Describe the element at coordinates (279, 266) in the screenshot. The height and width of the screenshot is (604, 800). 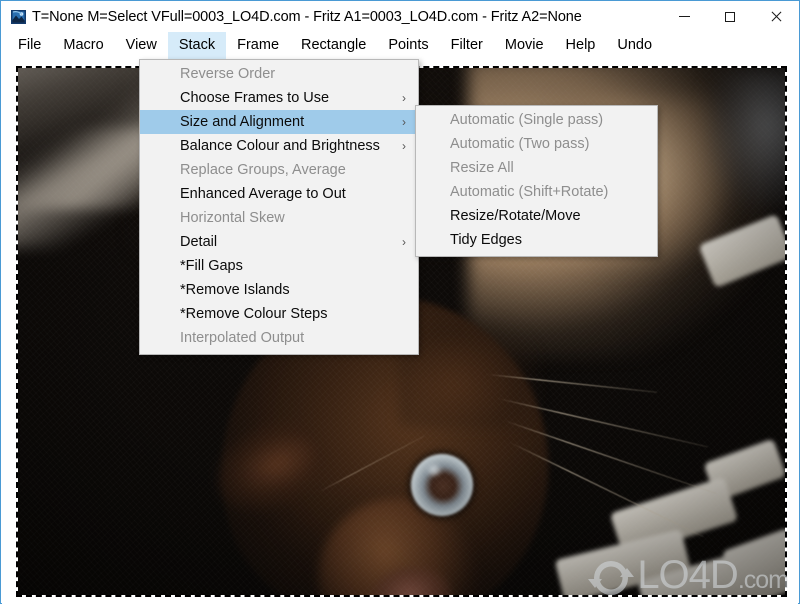
I see `stack-menu-item-fill-gaps: *Fill Gaps` at that location.